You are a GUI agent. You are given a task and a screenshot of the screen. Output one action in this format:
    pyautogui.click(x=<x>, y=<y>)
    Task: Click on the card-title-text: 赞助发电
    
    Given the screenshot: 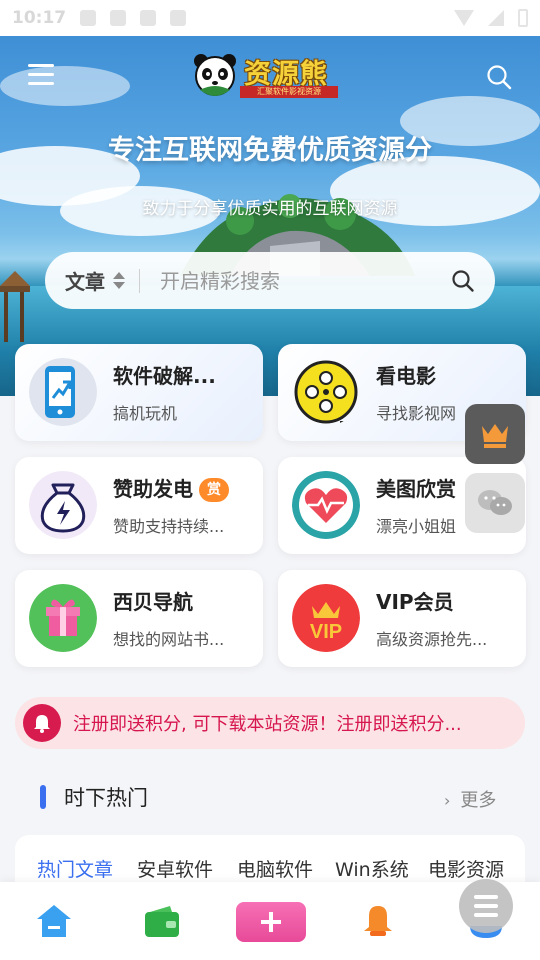 What is the action you would take?
    pyautogui.click(x=153, y=489)
    